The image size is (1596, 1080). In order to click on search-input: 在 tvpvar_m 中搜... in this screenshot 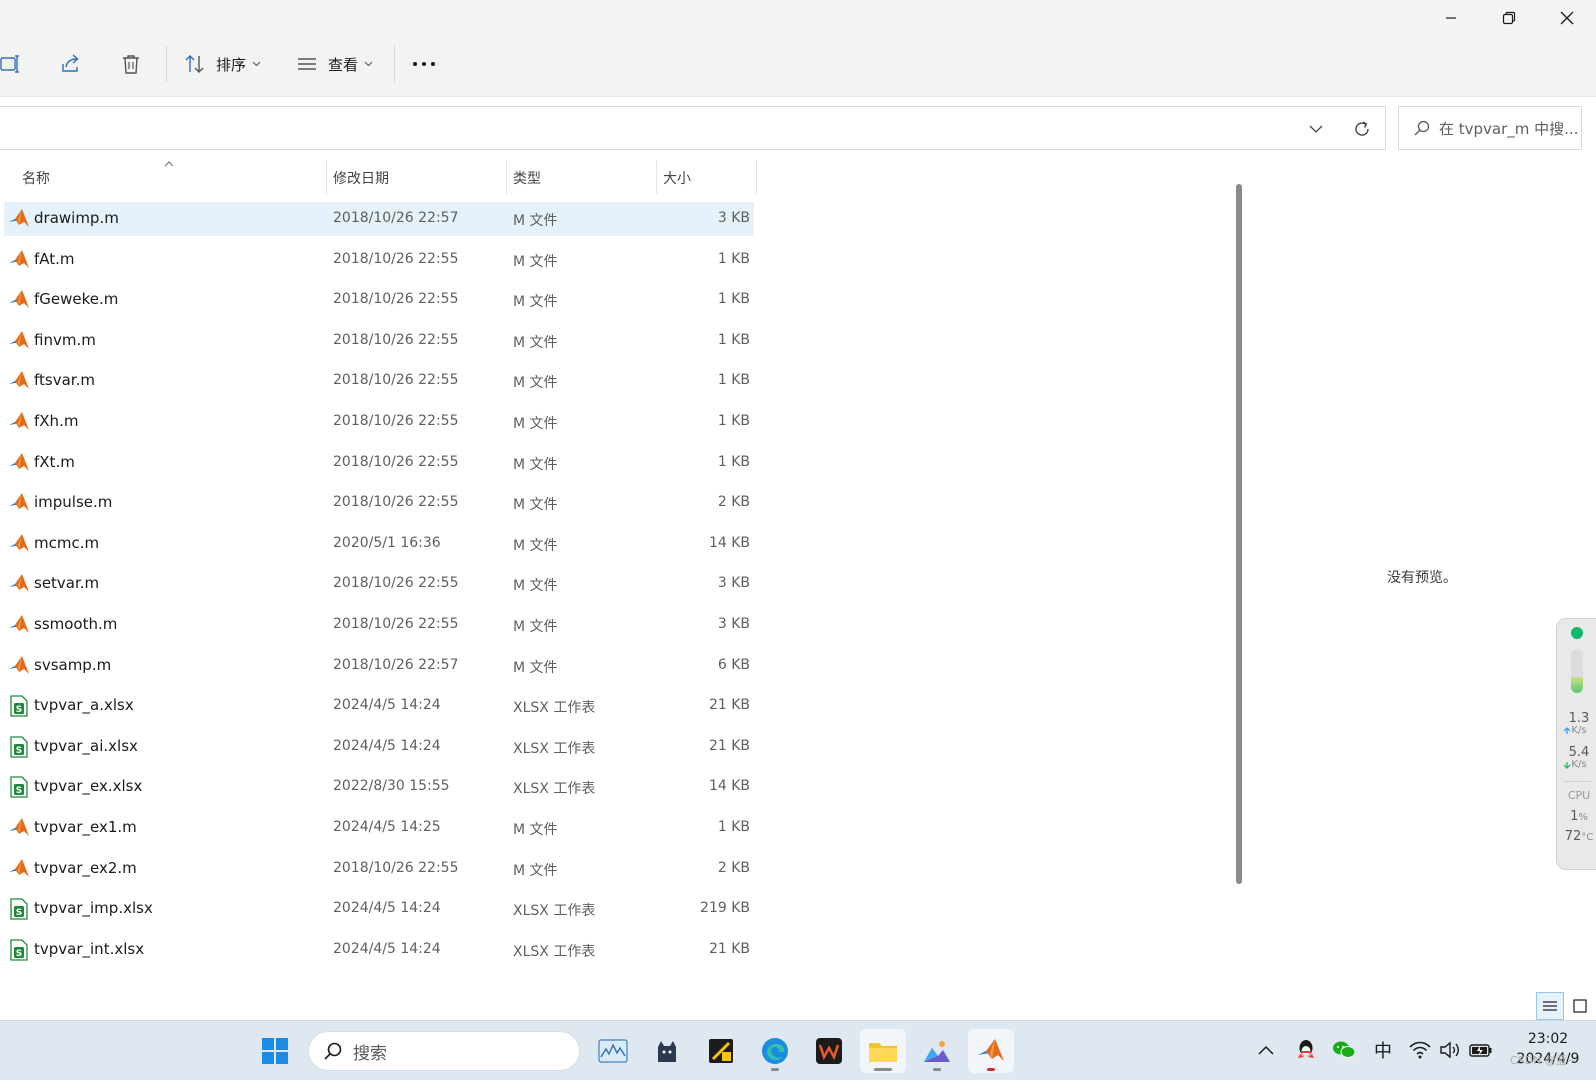, I will do `click(1490, 128)`.